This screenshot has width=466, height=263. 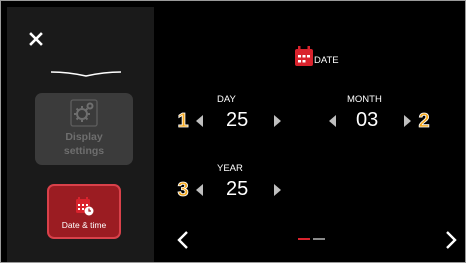 I want to click on month-number-badge: 2, so click(x=424, y=120).